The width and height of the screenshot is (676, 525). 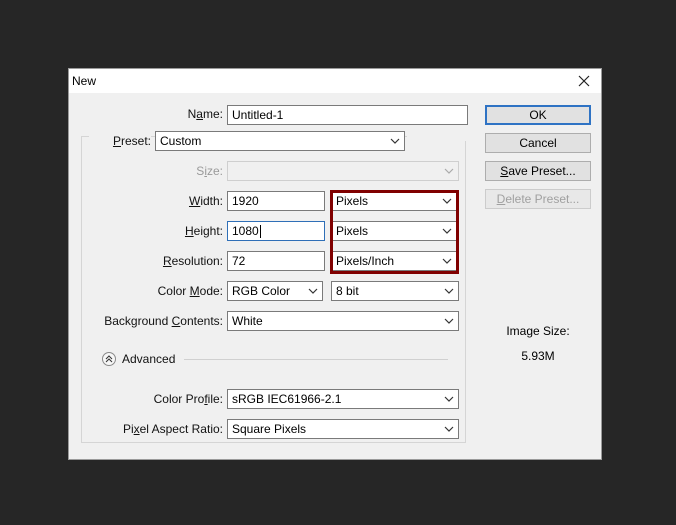 I want to click on advanced-toggle, so click(x=109, y=359).